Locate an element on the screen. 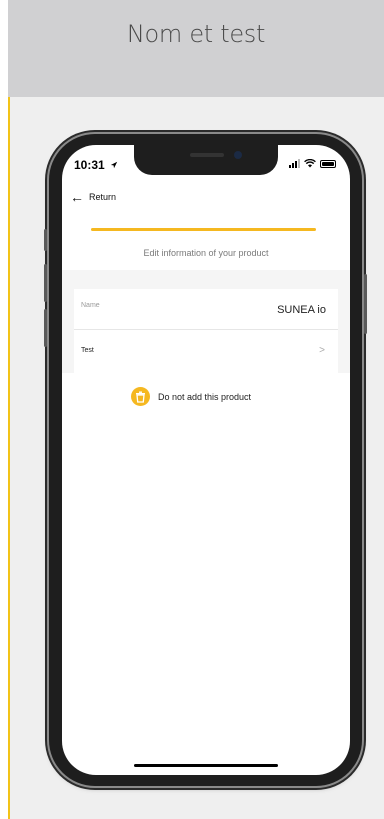 Image resolution: width=384 pixels, height=819 pixels. return-label: Return is located at coordinates (103, 197).